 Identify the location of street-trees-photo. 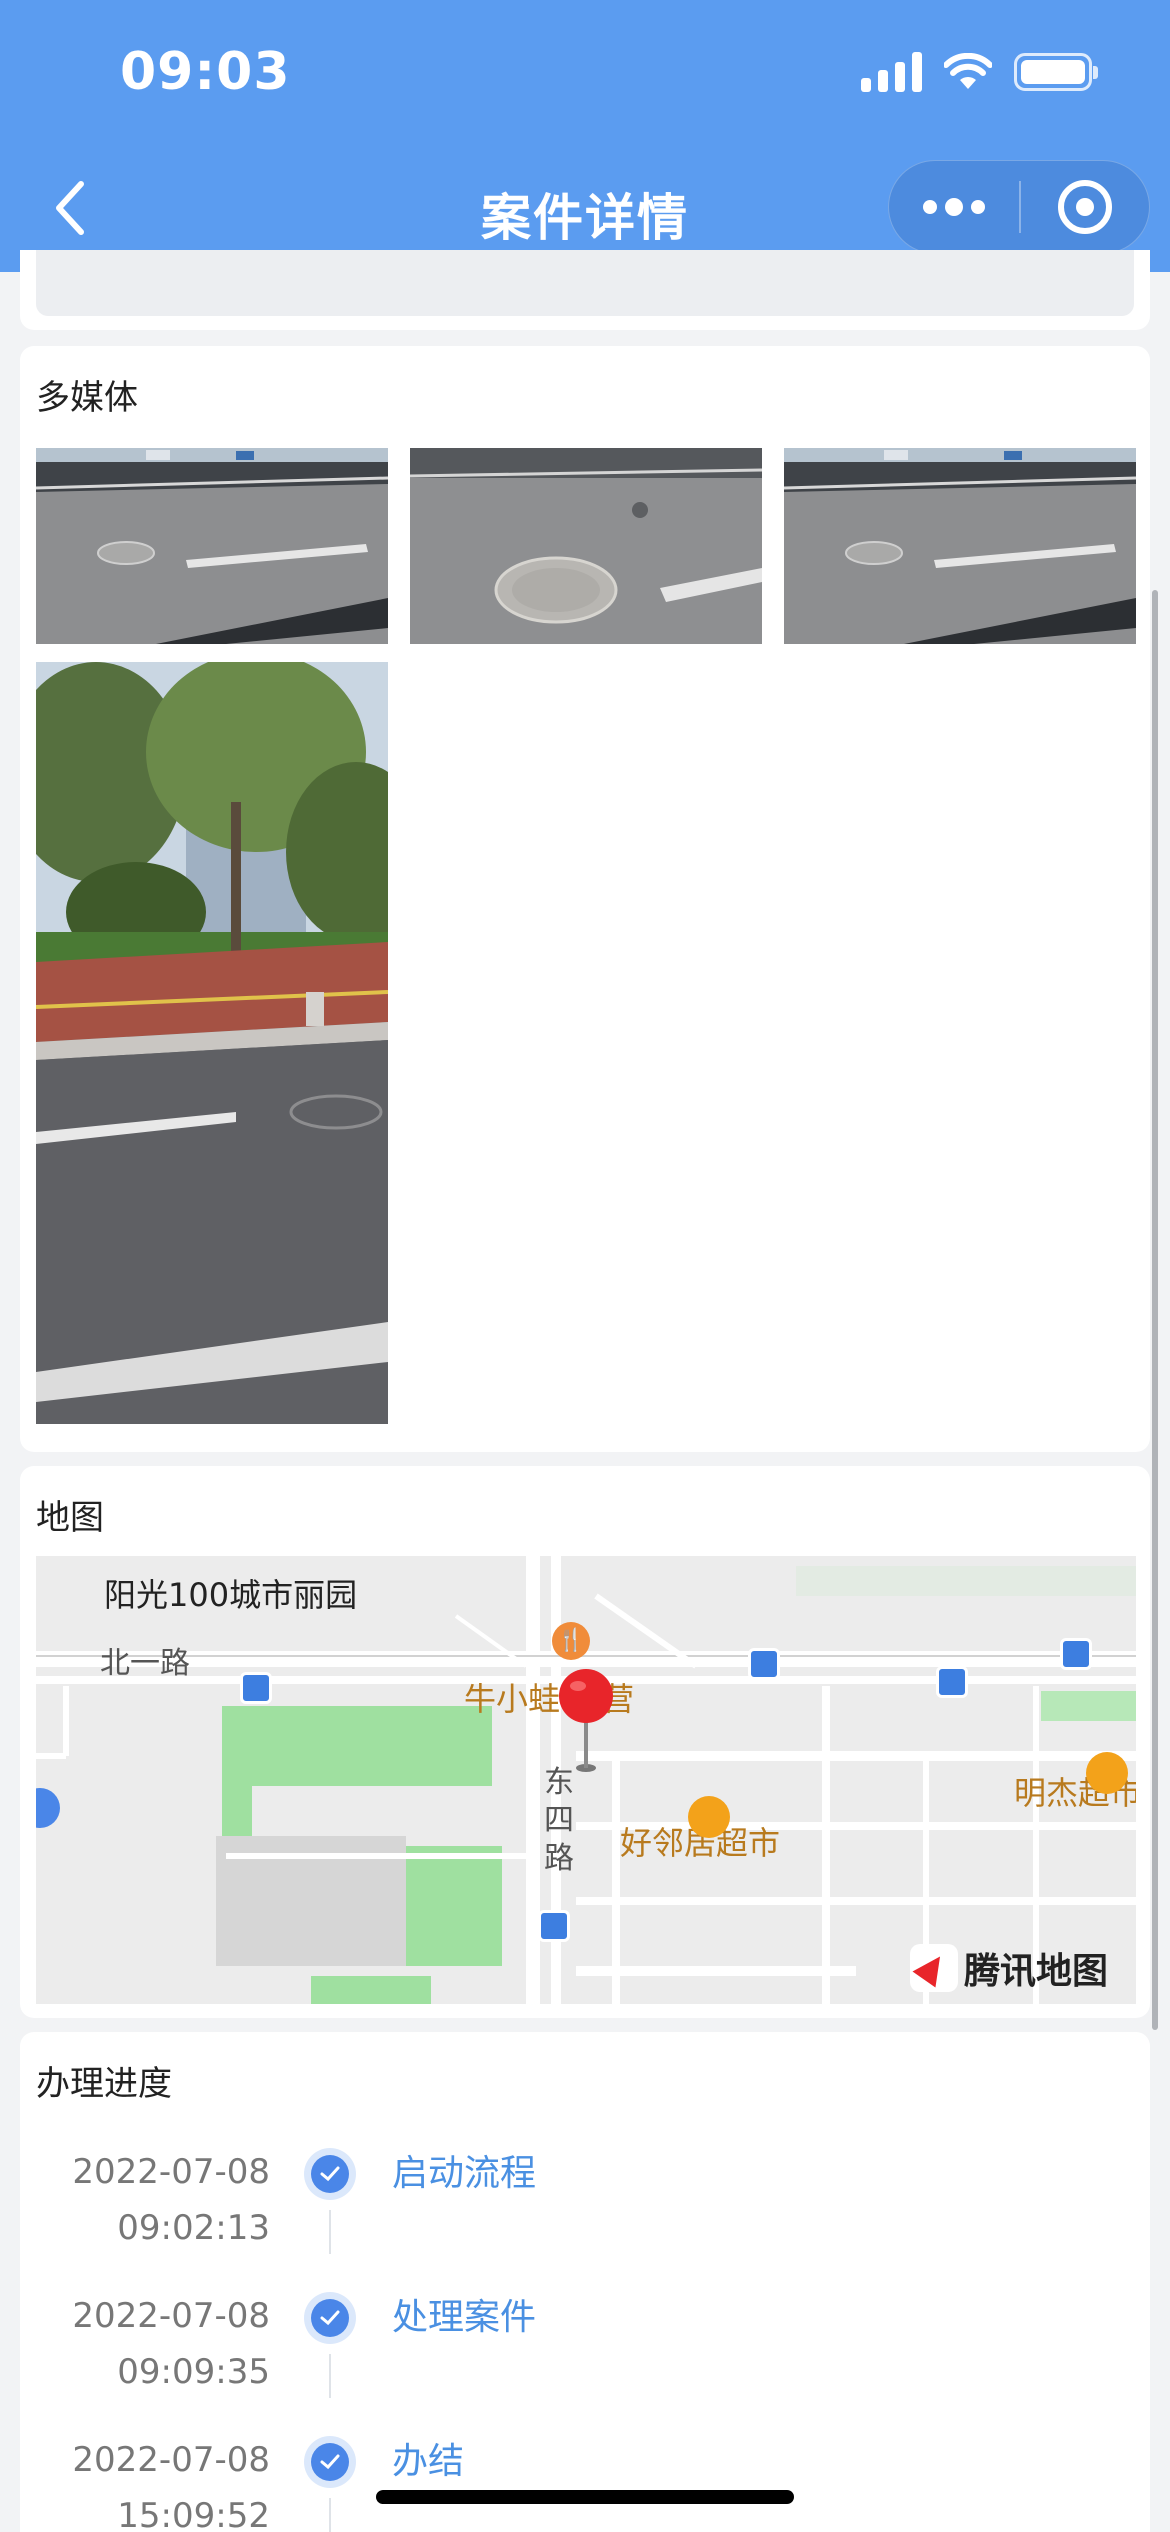
(212, 1043).